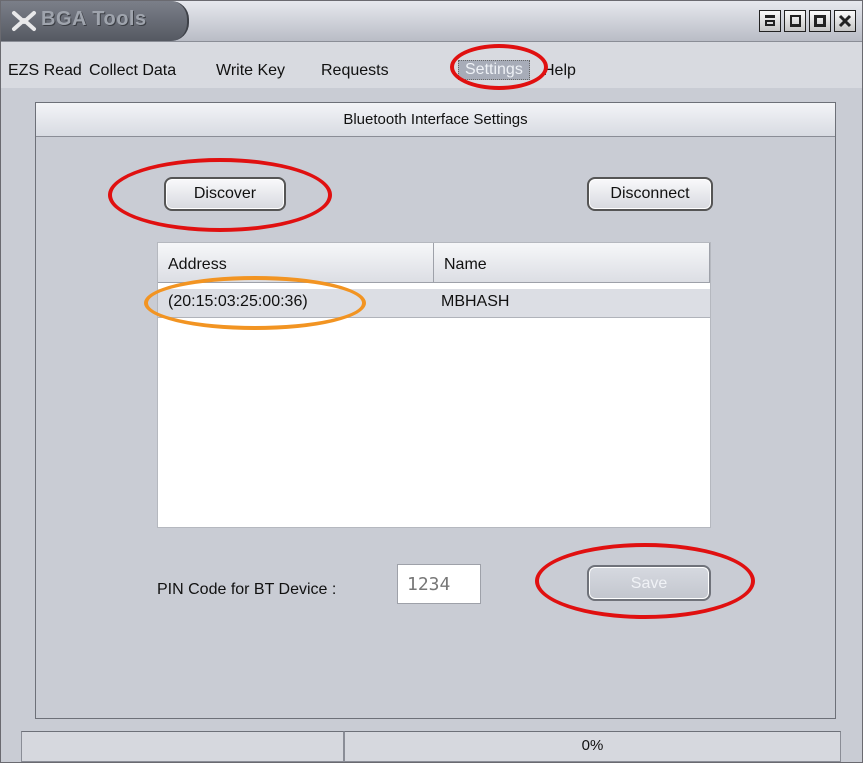 The width and height of the screenshot is (865, 765). I want to click on menu-collect-data: Collect Data, so click(132, 71).